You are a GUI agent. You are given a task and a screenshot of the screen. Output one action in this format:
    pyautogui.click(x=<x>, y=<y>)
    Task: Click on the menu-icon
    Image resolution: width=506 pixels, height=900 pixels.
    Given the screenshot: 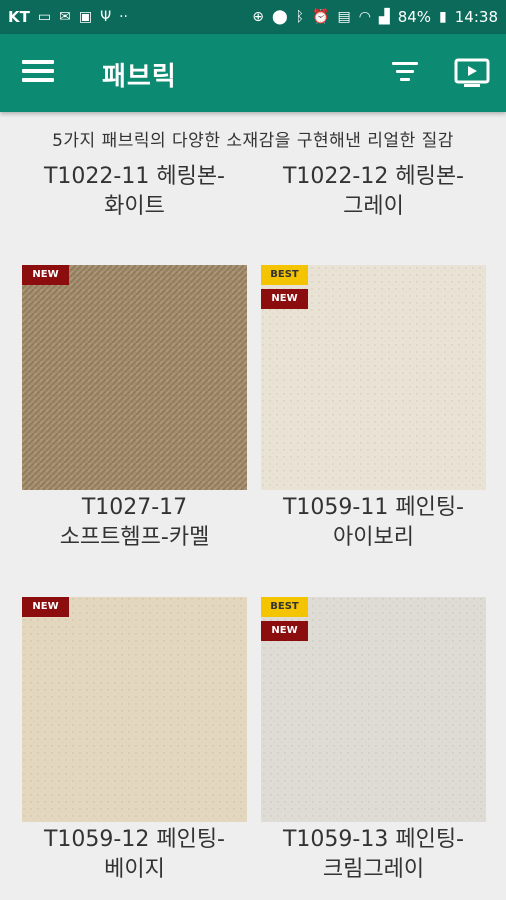 What is the action you would take?
    pyautogui.click(x=38, y=73)
    